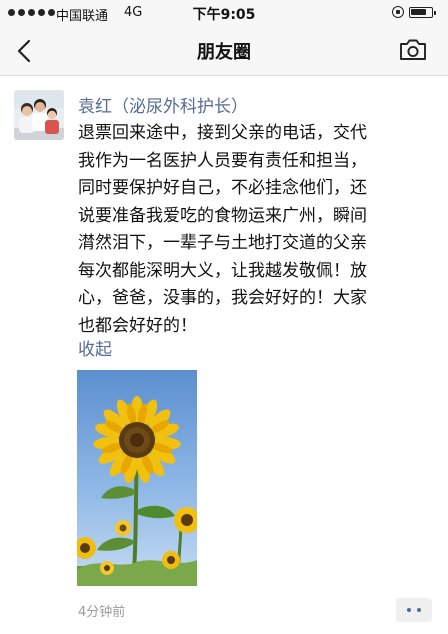  I want to click on post-text-line: 也都会好好的！, so click(137, 325).